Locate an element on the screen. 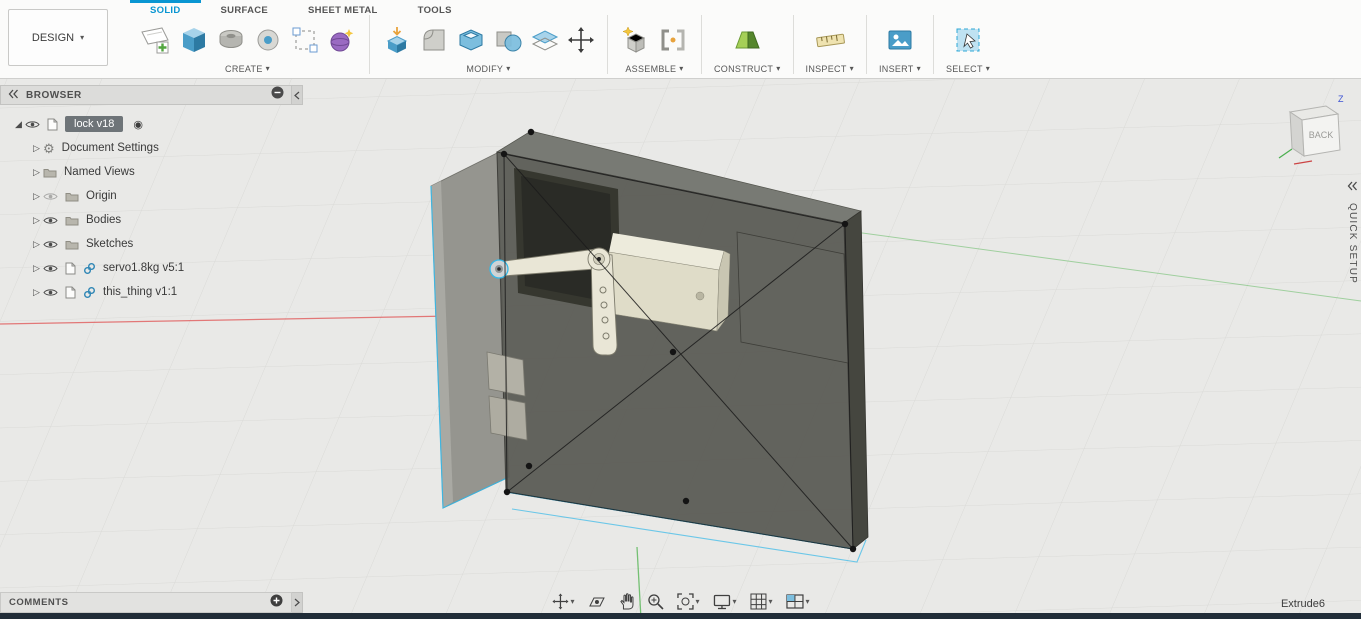 Image resolution: width=1361 pixels, height=619 pixels. tree-row-thisthing-component: ▷ this_thing v1:1 is located at coordinates (152, 292).